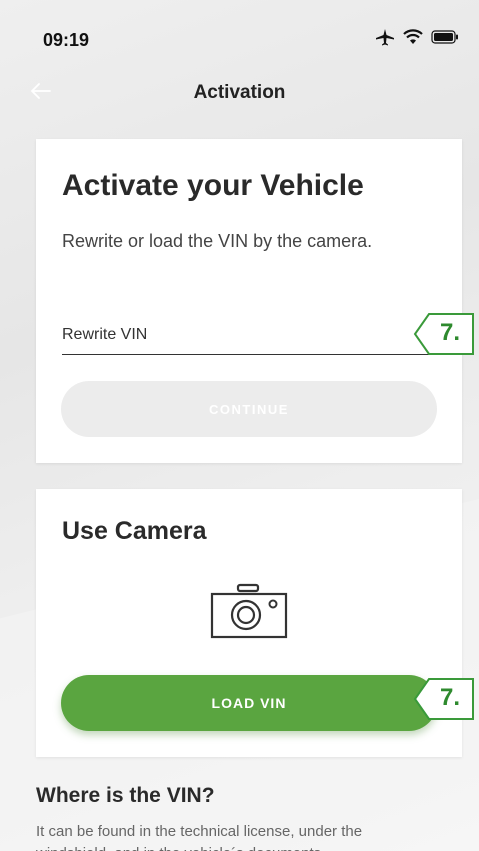 This screenshot has height=851, width=479. I want to click on page-title: Activation, so click(239, 92).